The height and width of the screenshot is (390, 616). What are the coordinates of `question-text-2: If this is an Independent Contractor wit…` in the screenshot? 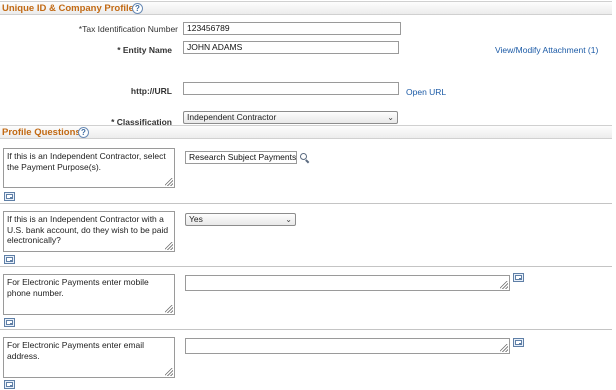 It's located at (89, 231).